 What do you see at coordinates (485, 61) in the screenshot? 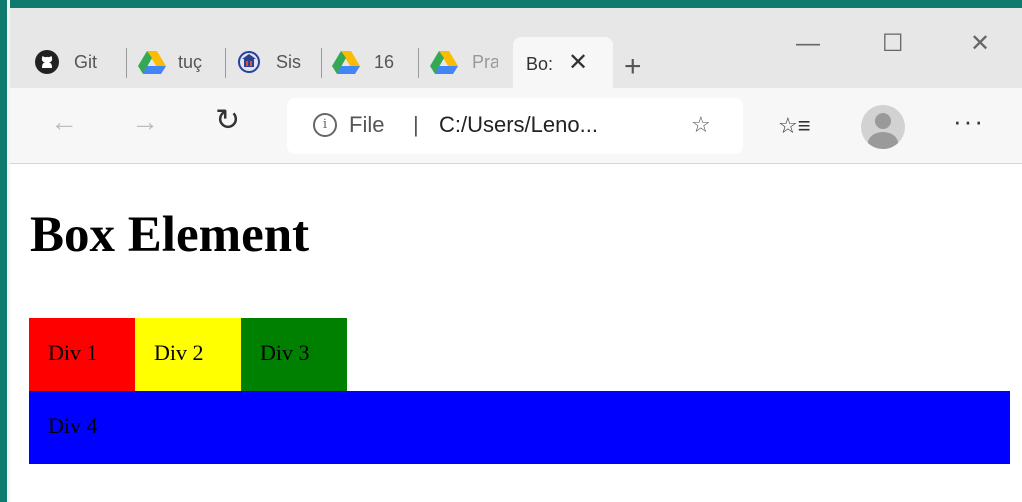
I see `tab-label: Pra` at bounding box center [485, 61].